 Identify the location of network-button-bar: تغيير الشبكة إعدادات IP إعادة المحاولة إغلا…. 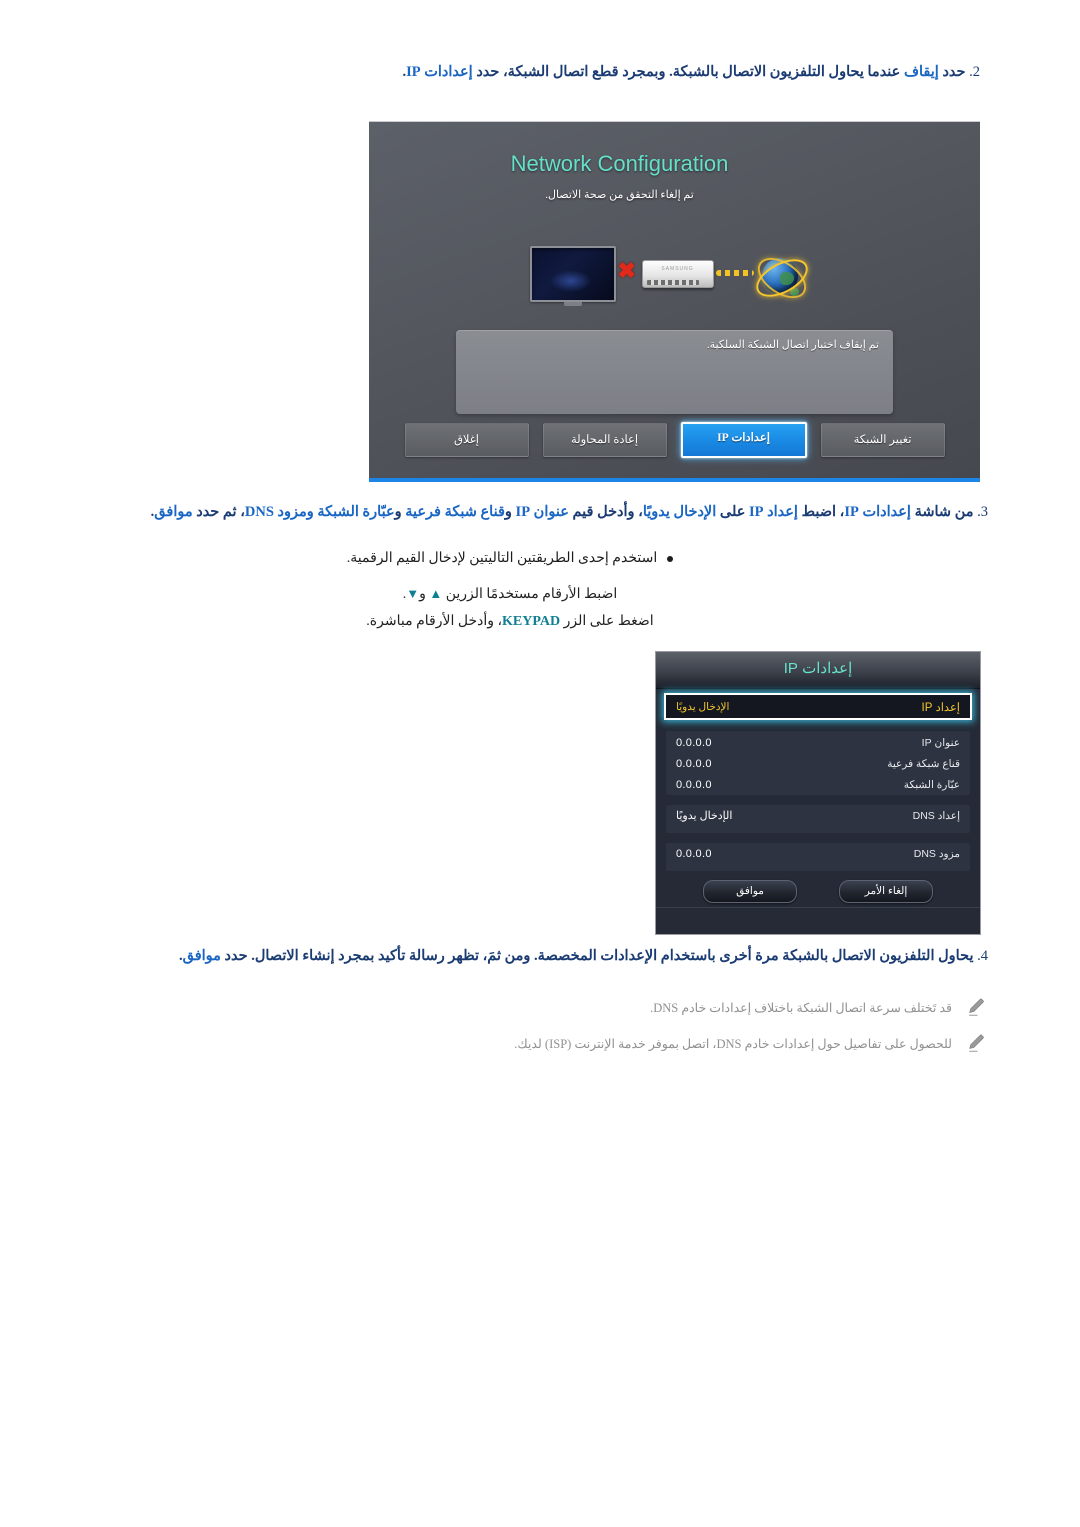
(674, 440).